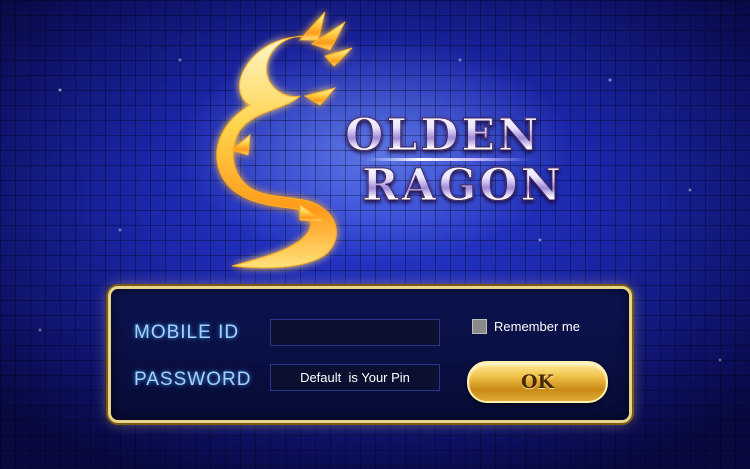  What do you see at coordinates (479, 326) in the screenshot?
I see `remember-me-checkbox` at bounding box center [479, 326].